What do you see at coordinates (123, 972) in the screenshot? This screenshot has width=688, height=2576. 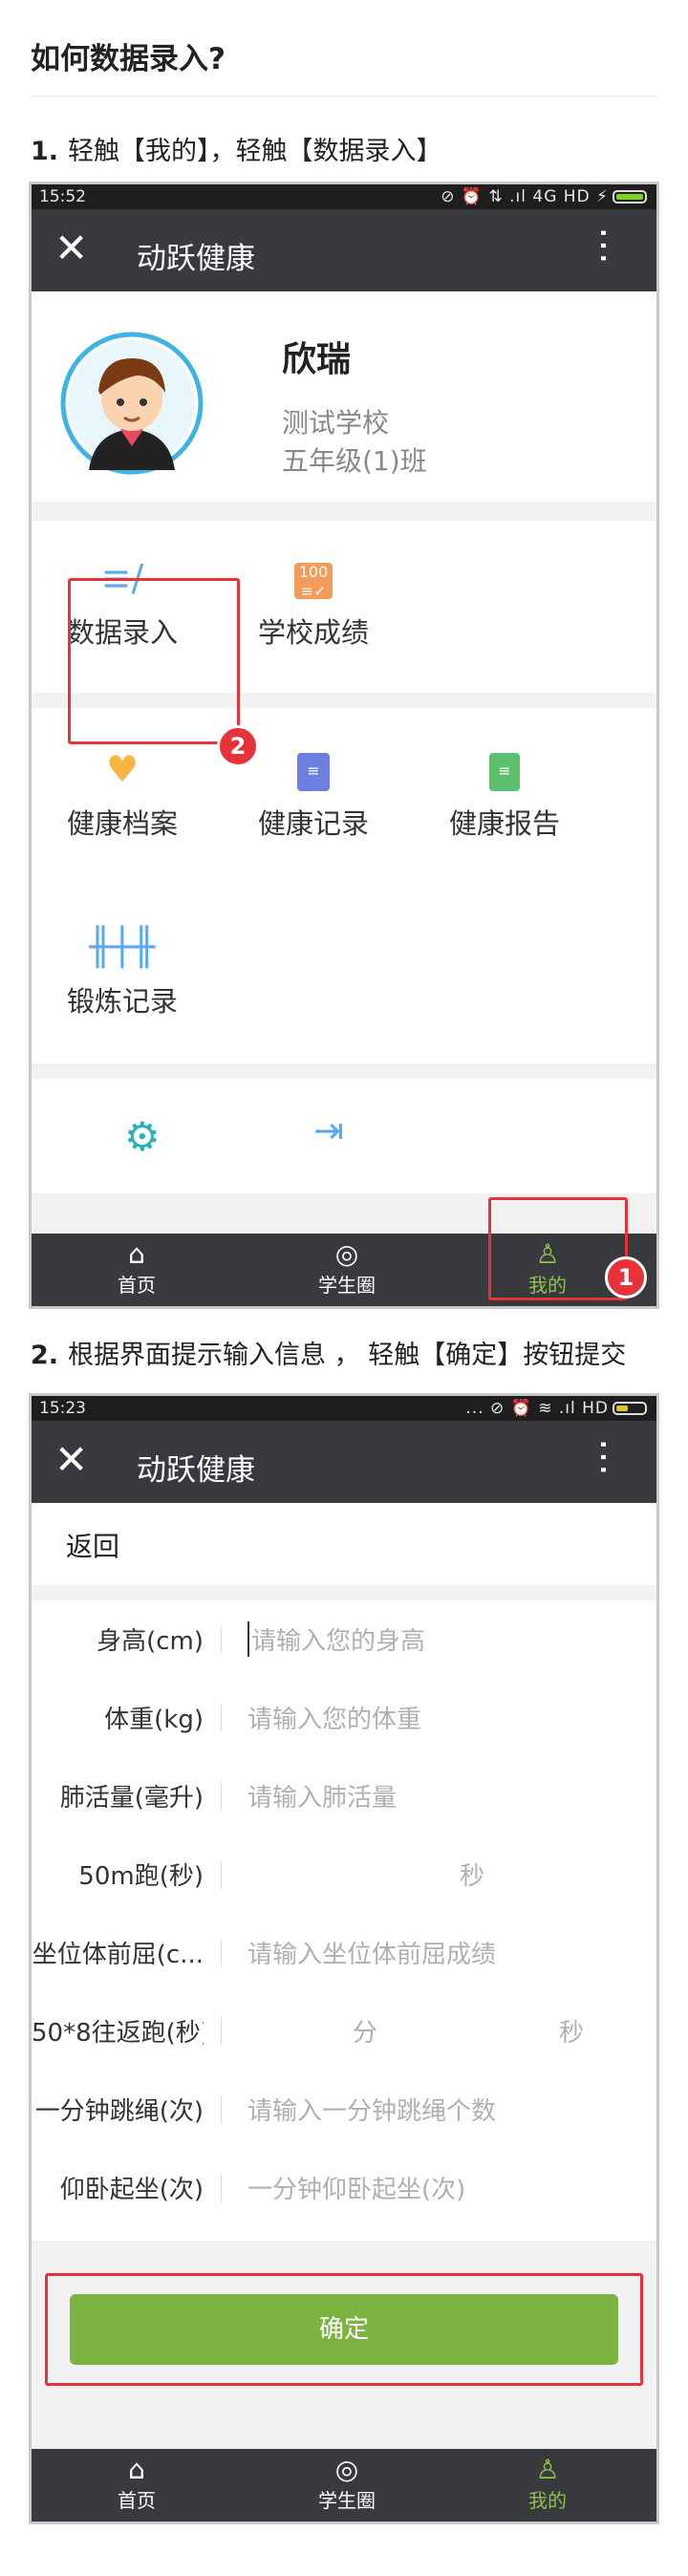 I see `menu-exercise-record: ╫┼╫ 锻炼记录` at bounding box center [123, 972].